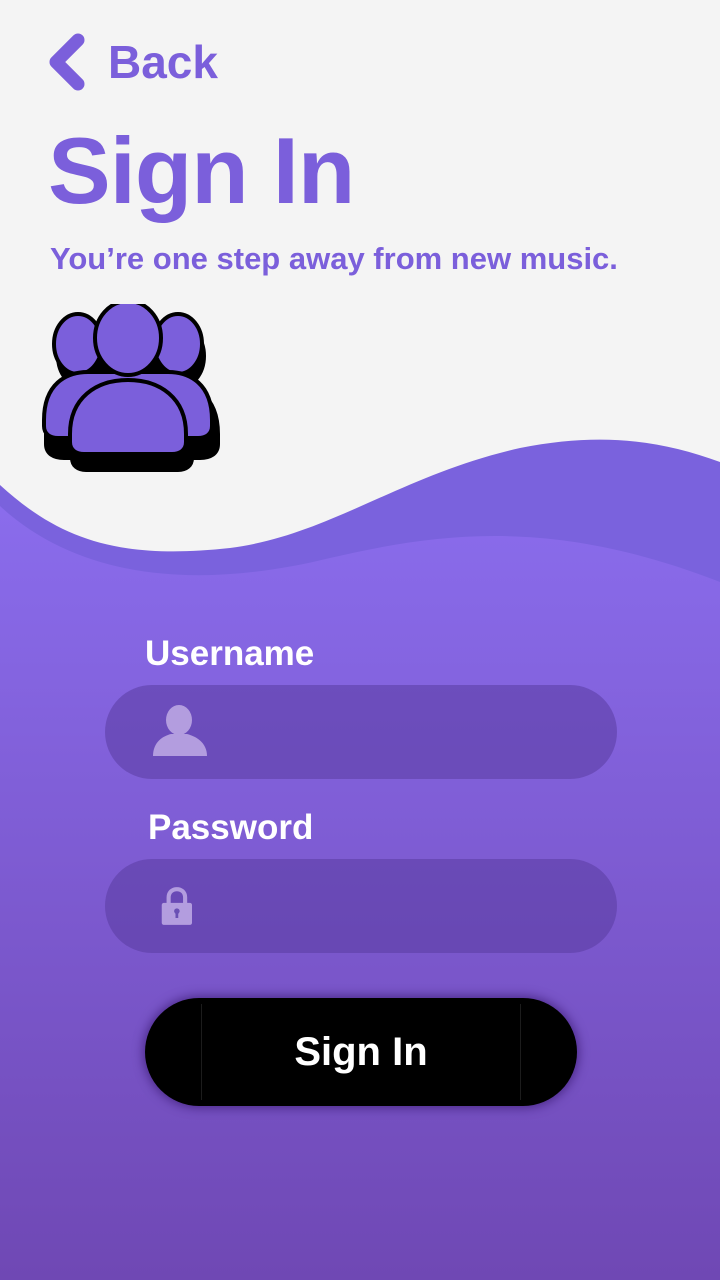  What do you see at coordinates (176, 906) in the screenshot?
I see `lock-icon` at bounding box center [176, 906].